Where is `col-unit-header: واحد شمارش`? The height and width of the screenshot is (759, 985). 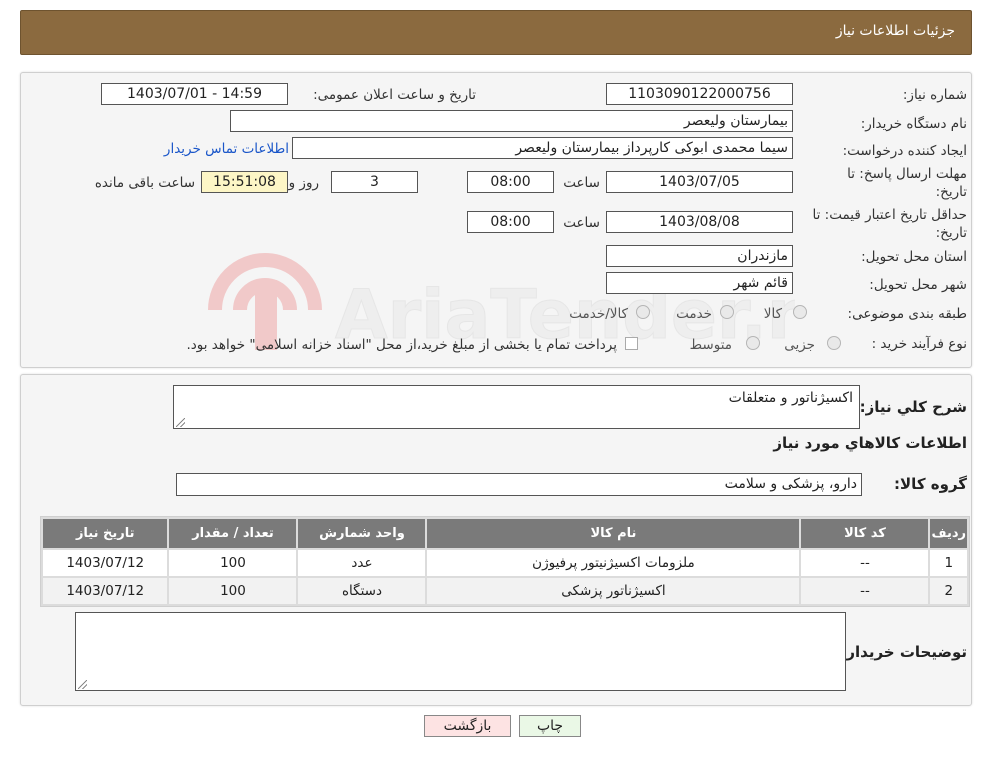 col-unit-header: واحد شمارش is located at coordinates (362, 533).